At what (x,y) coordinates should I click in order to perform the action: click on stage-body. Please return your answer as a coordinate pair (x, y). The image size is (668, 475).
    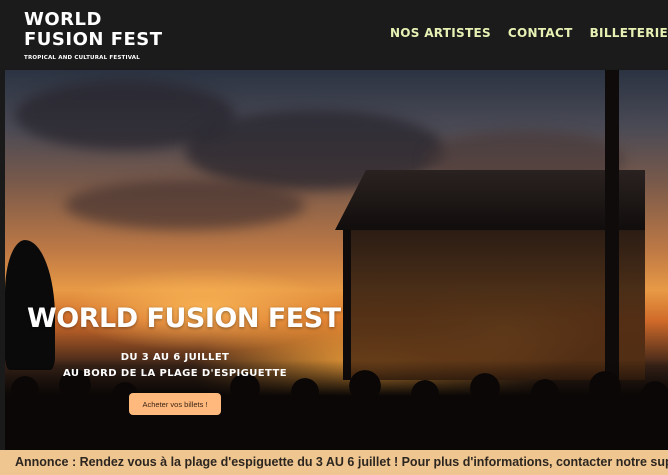
    Looking at the image, I should click on (495, 305).